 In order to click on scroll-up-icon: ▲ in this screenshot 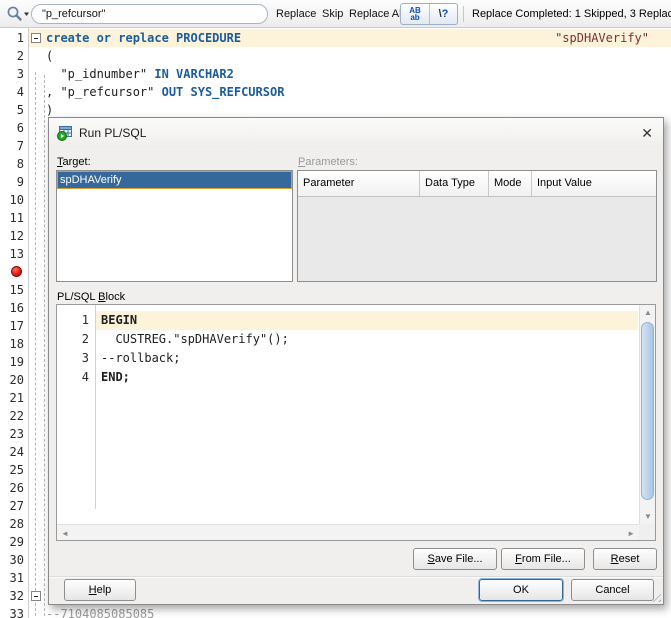, I will do `click(648, 312)`.